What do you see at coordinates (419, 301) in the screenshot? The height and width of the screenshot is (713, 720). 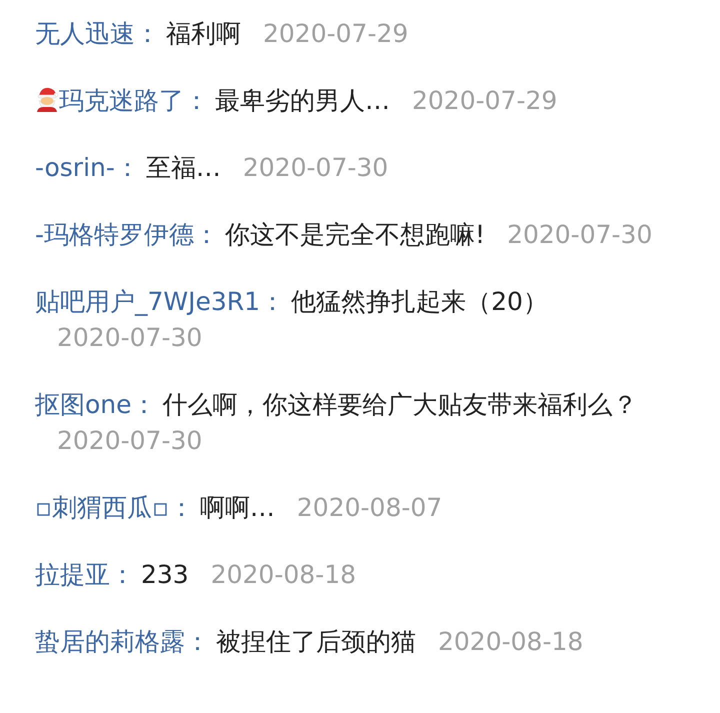 I see `comment-text: 他猛然挣扎起来（20）` at bounding box center [419, 301].